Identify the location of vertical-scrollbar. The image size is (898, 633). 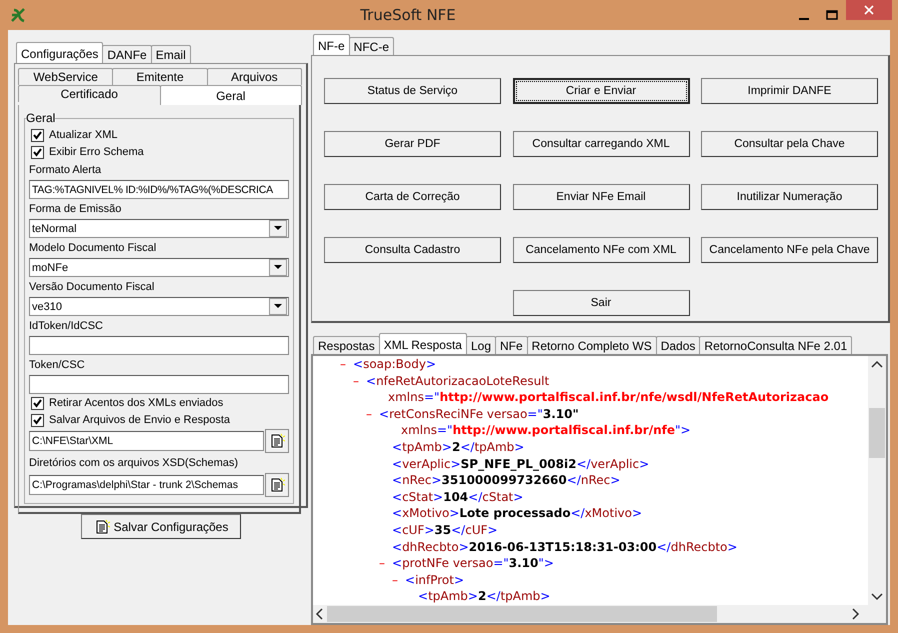
(877, 480).